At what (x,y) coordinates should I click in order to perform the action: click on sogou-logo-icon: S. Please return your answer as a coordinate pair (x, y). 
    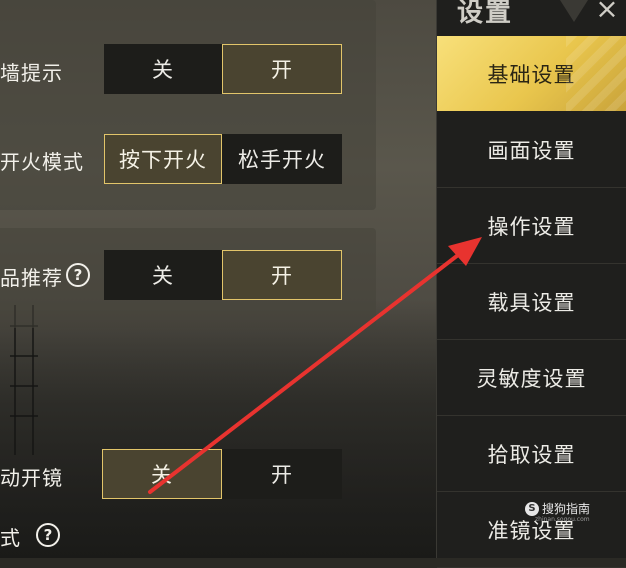
    Looking at the image, I should click on (532, 508).